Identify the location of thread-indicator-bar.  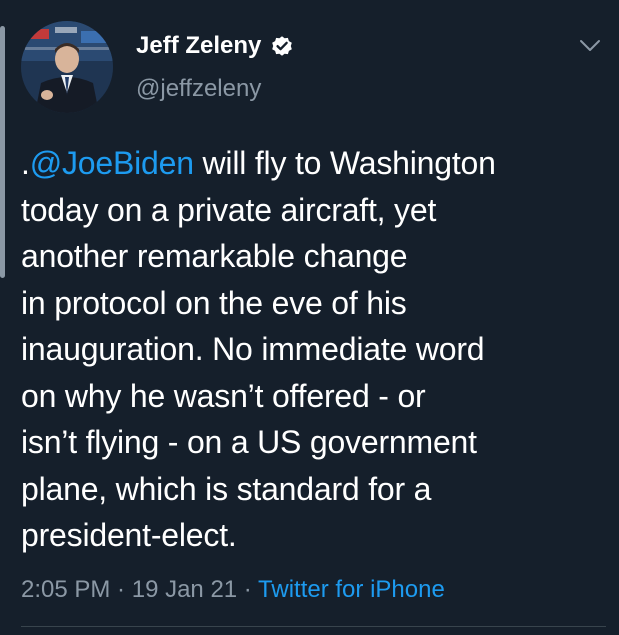
(2, 152).